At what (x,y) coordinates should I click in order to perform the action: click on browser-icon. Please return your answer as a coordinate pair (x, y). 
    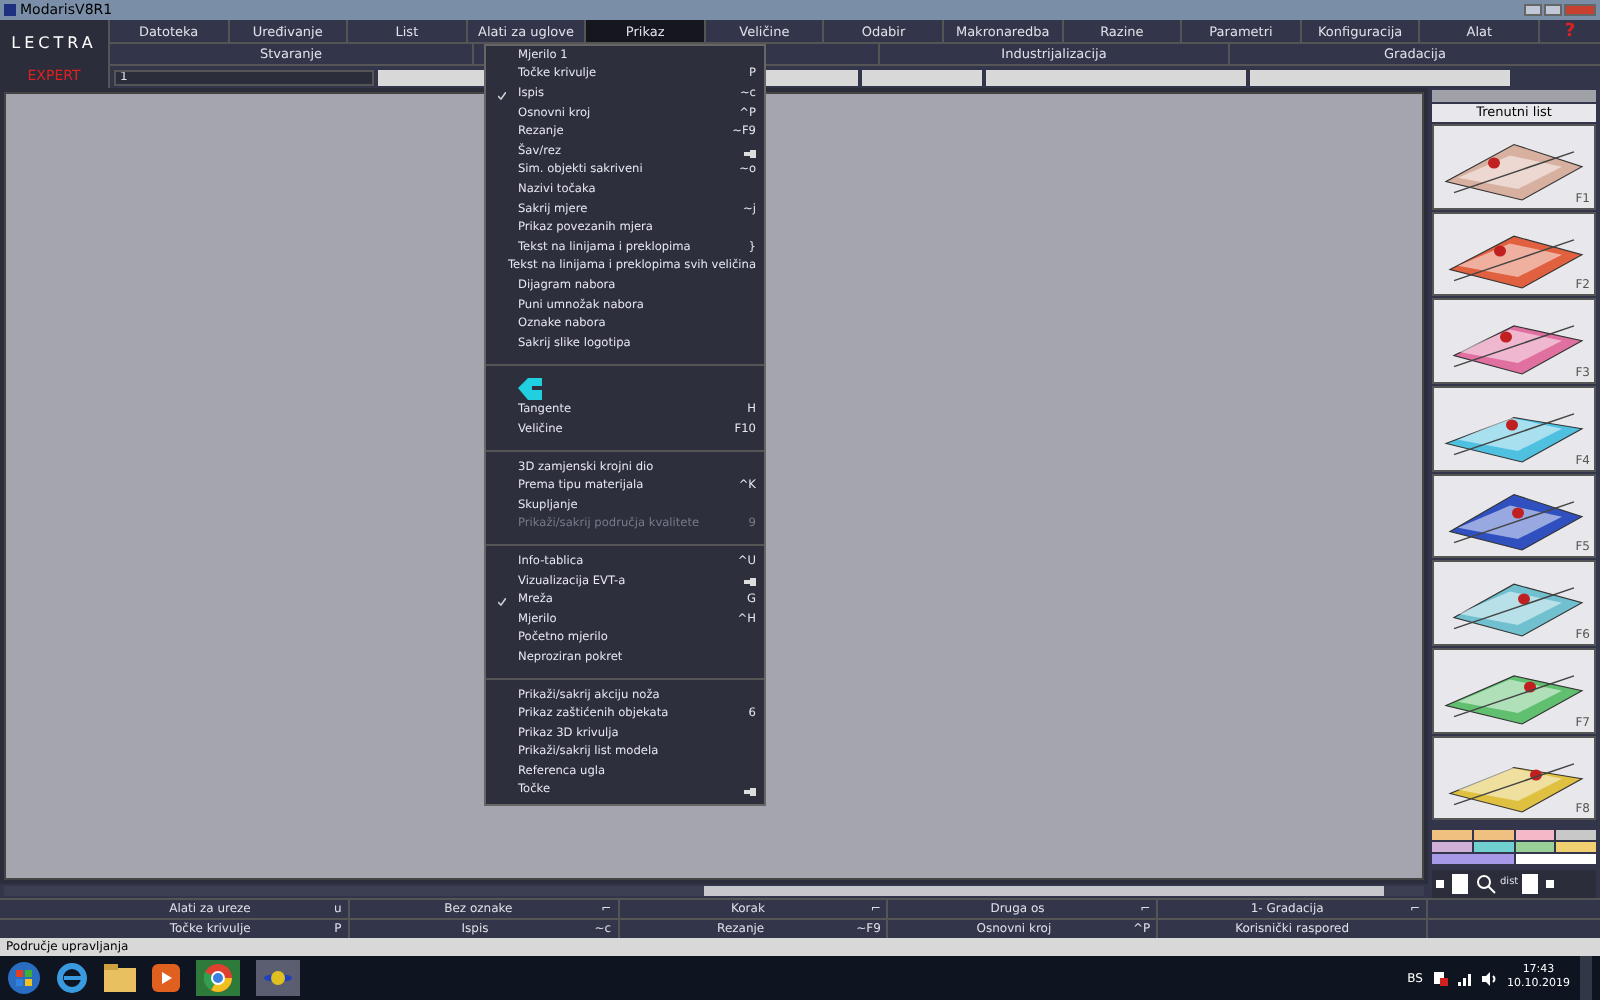
    Looking at the image, I should click on (72, 978).